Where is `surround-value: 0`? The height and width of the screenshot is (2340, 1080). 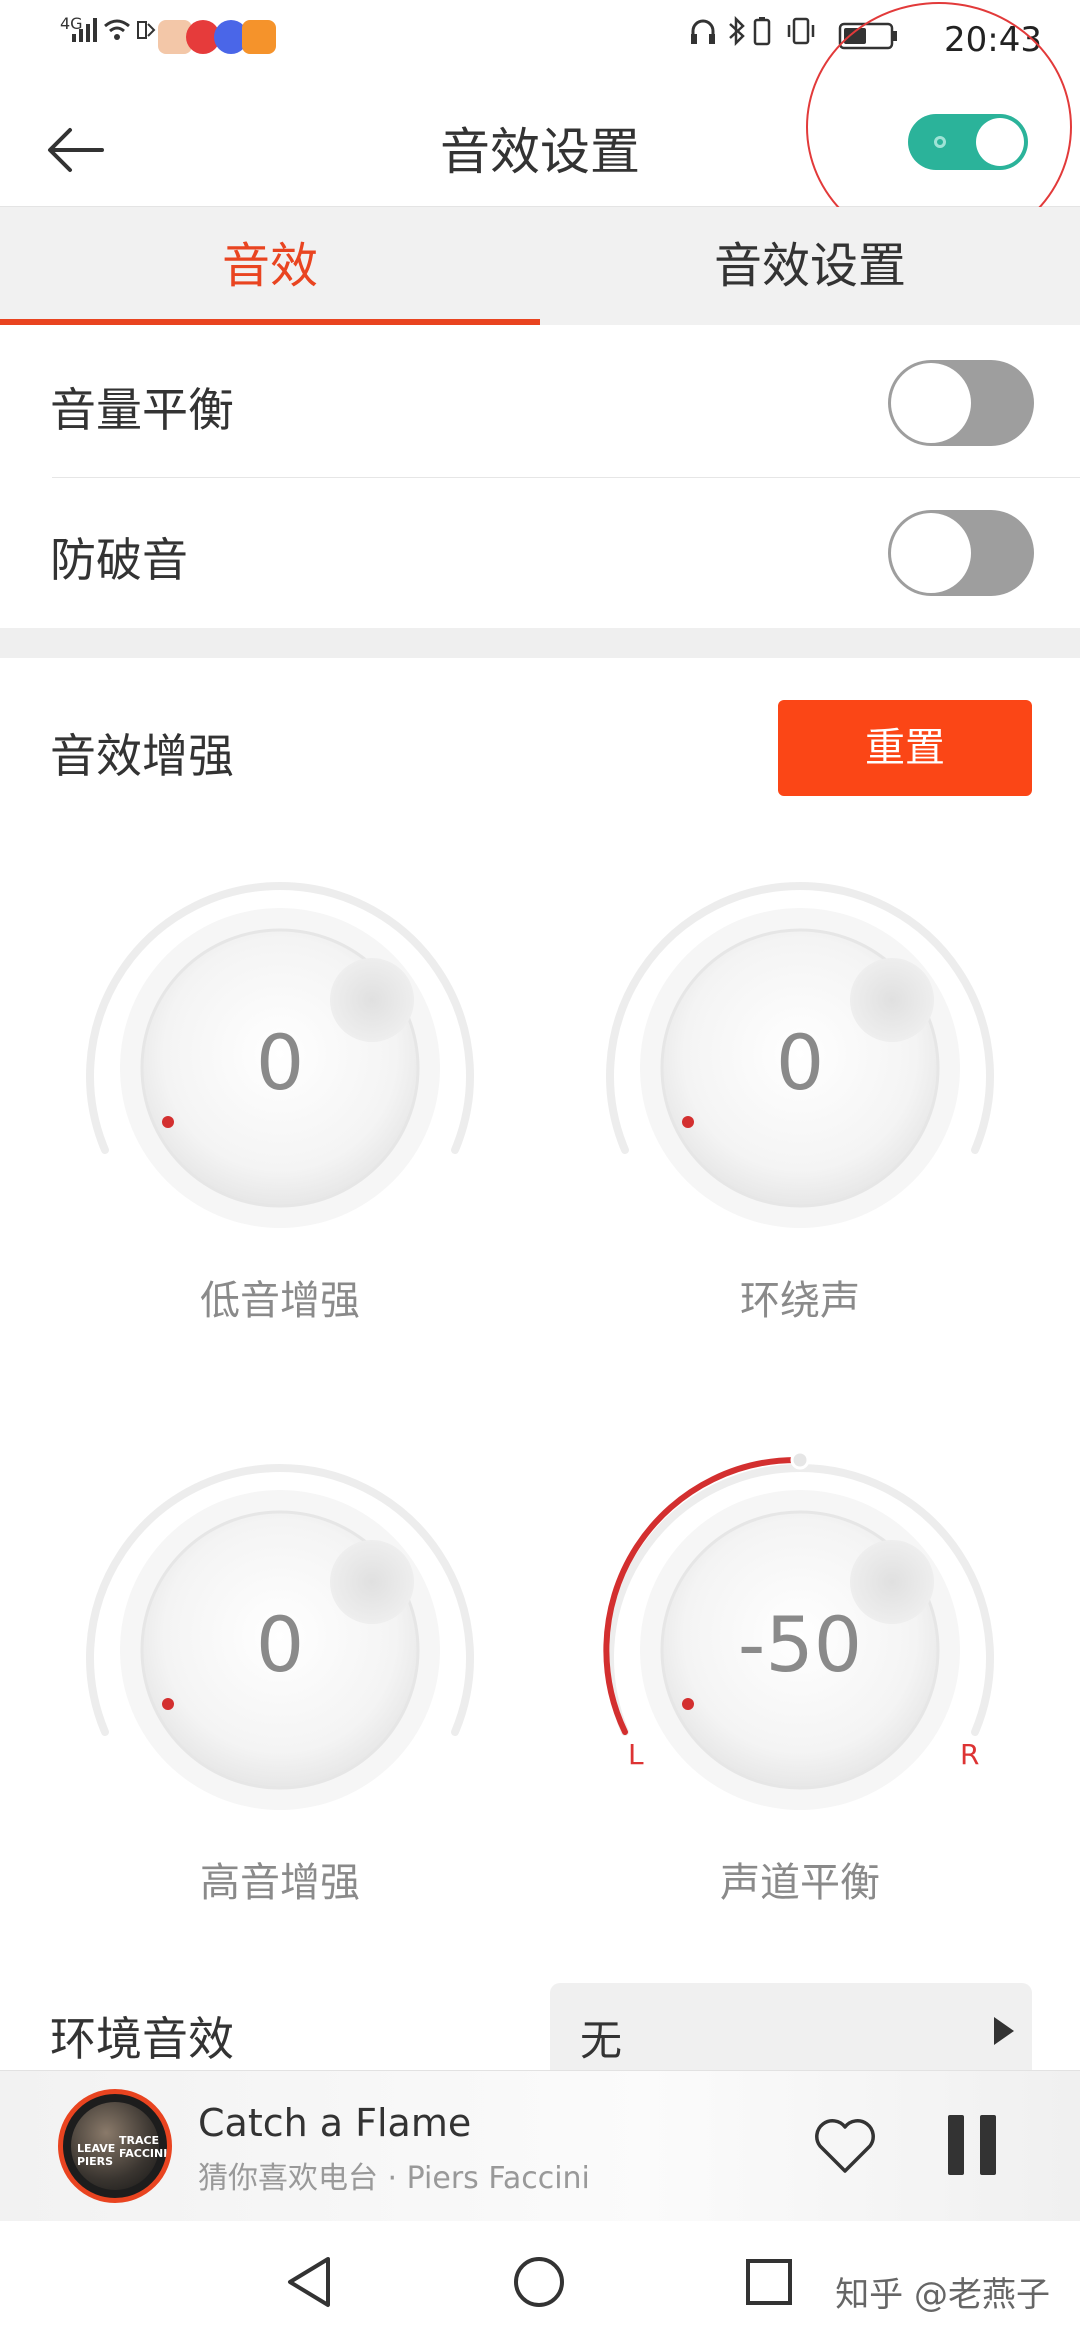 surround-value: 0 is located at coordinates (800, 1062).